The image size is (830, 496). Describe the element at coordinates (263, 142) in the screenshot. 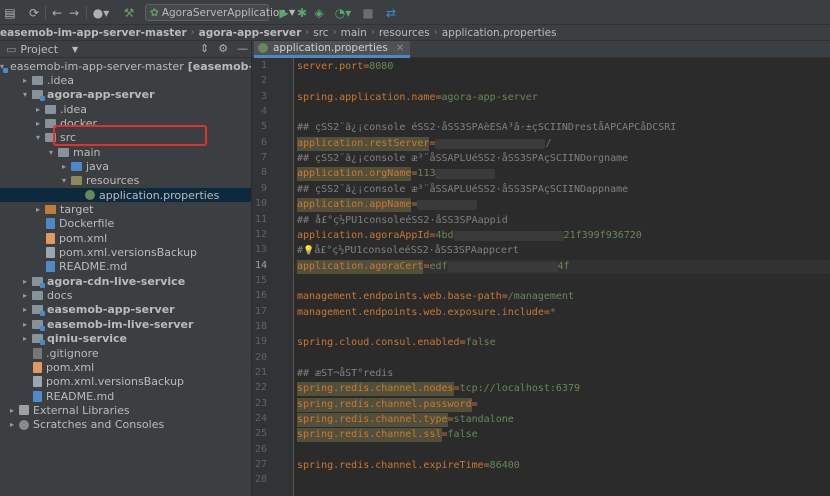

I see `line-number: 6` at that location.